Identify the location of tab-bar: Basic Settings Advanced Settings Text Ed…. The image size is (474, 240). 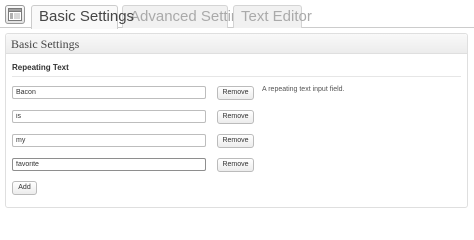
(237, 14).